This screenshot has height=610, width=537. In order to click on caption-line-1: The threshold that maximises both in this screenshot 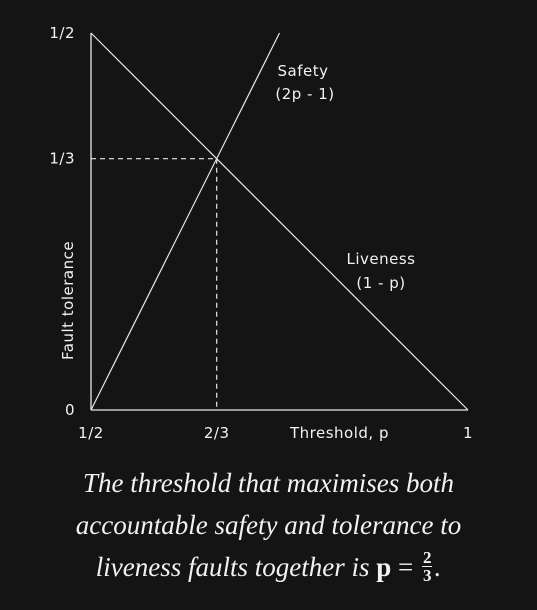, I will do `click(268, 483)`.